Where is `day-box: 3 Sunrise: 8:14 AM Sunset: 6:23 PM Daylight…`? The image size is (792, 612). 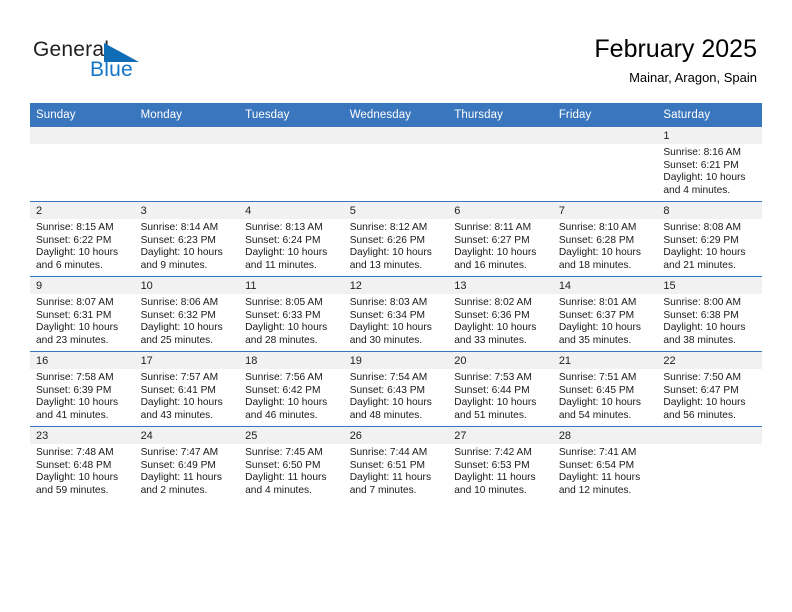 day-box: 3 Sunrise: 8:14 AM Sunset: 6:23 PM Daylight… is located at coordinates (187, 239).